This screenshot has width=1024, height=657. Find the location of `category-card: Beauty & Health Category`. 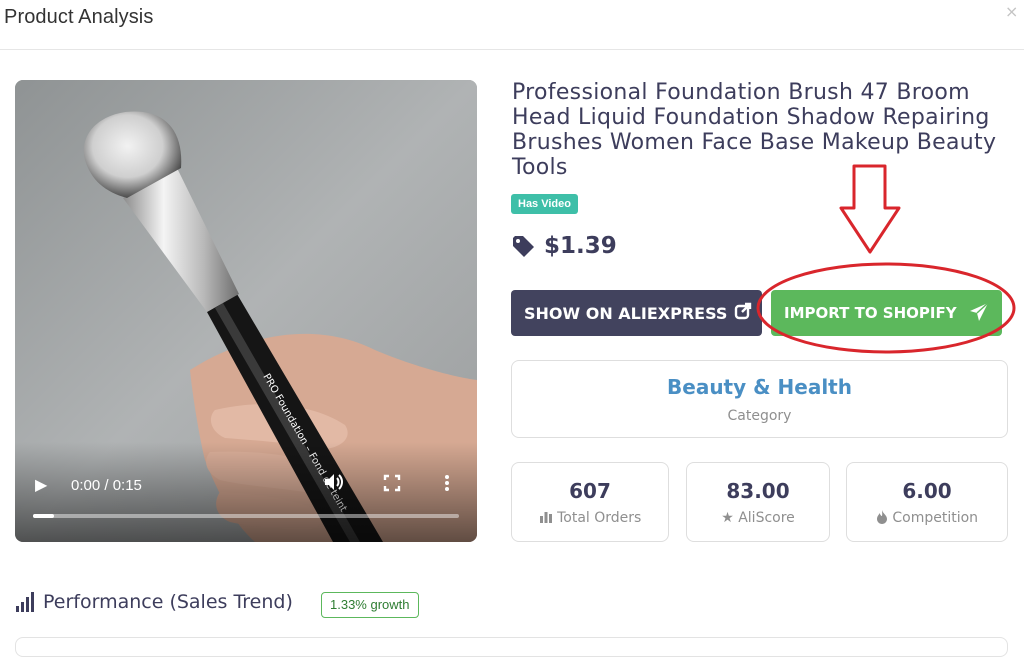

category-card: Beauty & Health Category is located at coordinates (759, 399).